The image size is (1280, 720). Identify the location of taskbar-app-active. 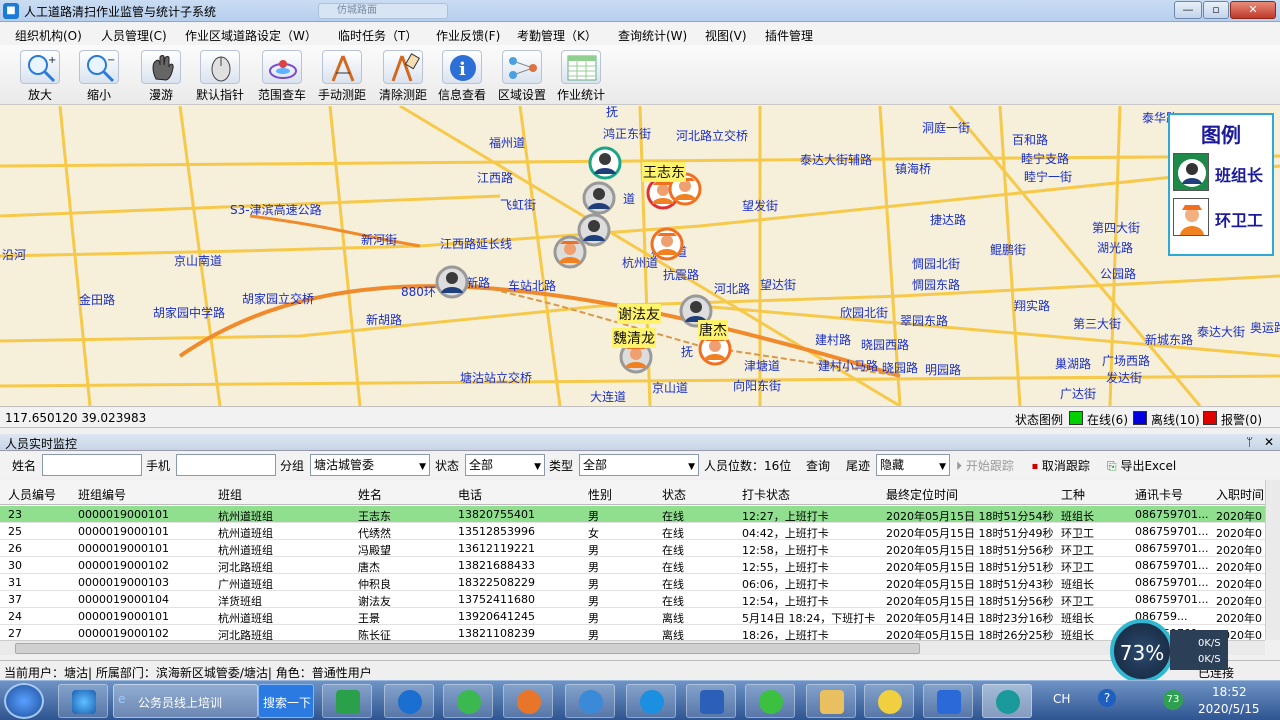
(1007, 701).